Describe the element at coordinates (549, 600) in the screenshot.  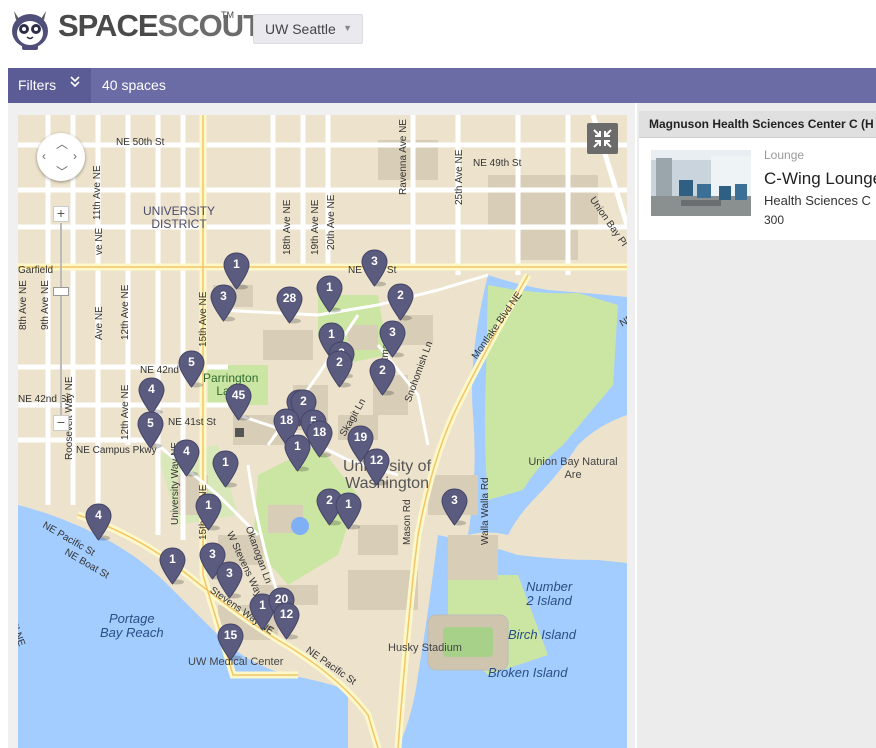
I see `water-label-line: 2 Island` at that location.